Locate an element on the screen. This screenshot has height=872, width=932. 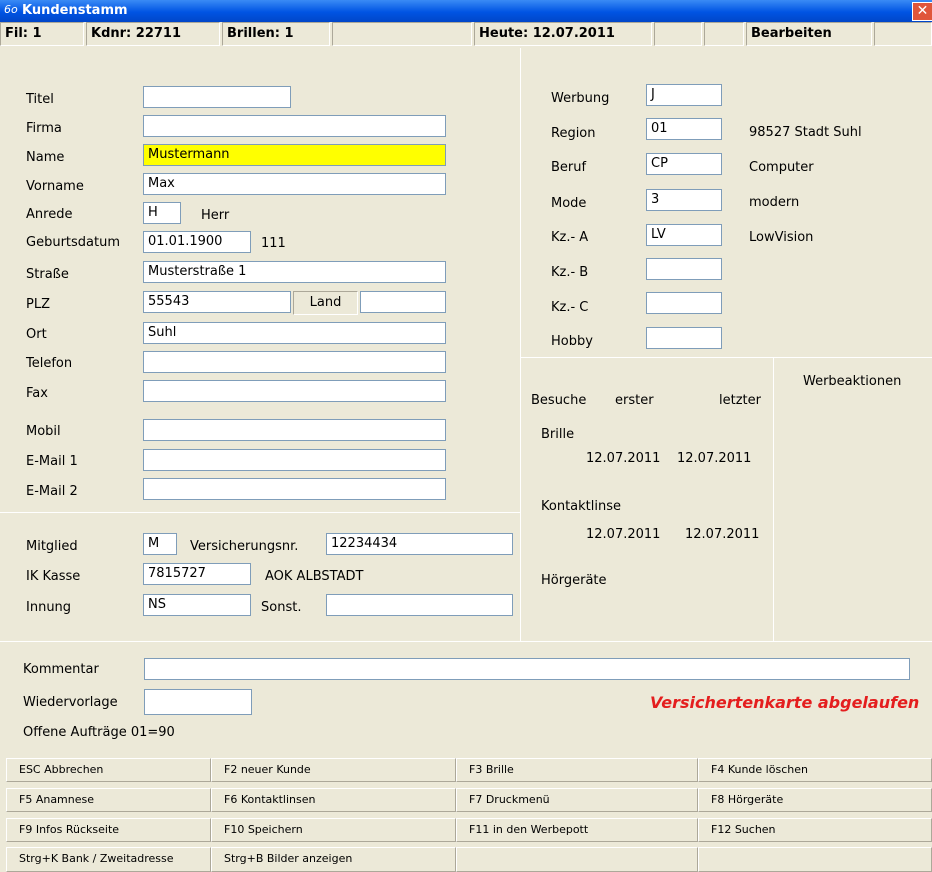
versicherungsnr-input: 12234434 is located at coordinates (419, 544).